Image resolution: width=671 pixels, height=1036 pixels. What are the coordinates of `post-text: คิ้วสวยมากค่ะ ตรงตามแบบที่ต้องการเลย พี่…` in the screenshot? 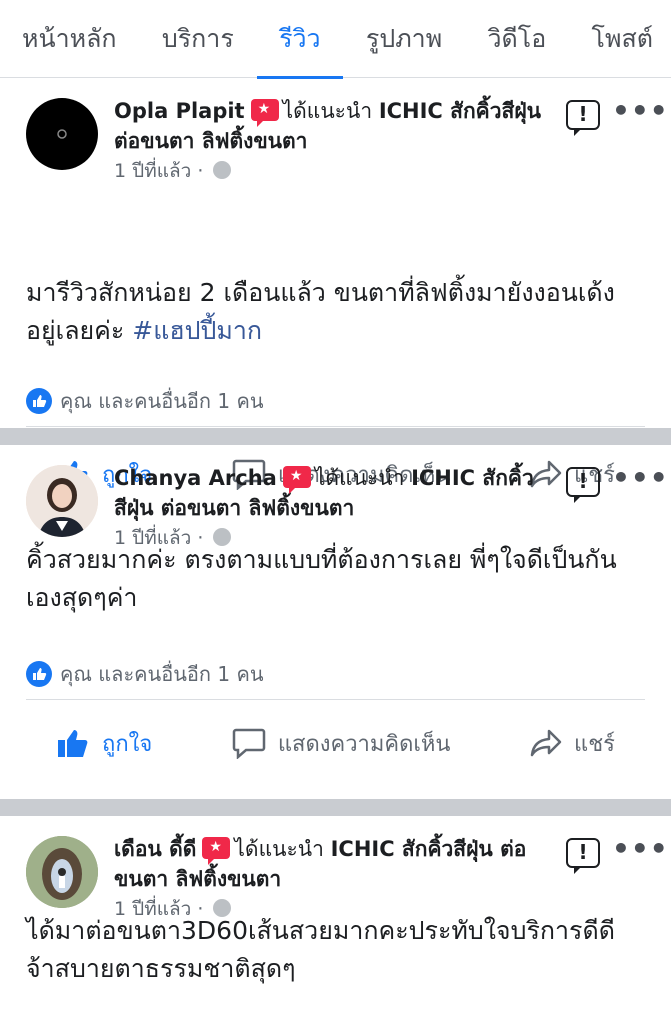 It's located at (321, 578).